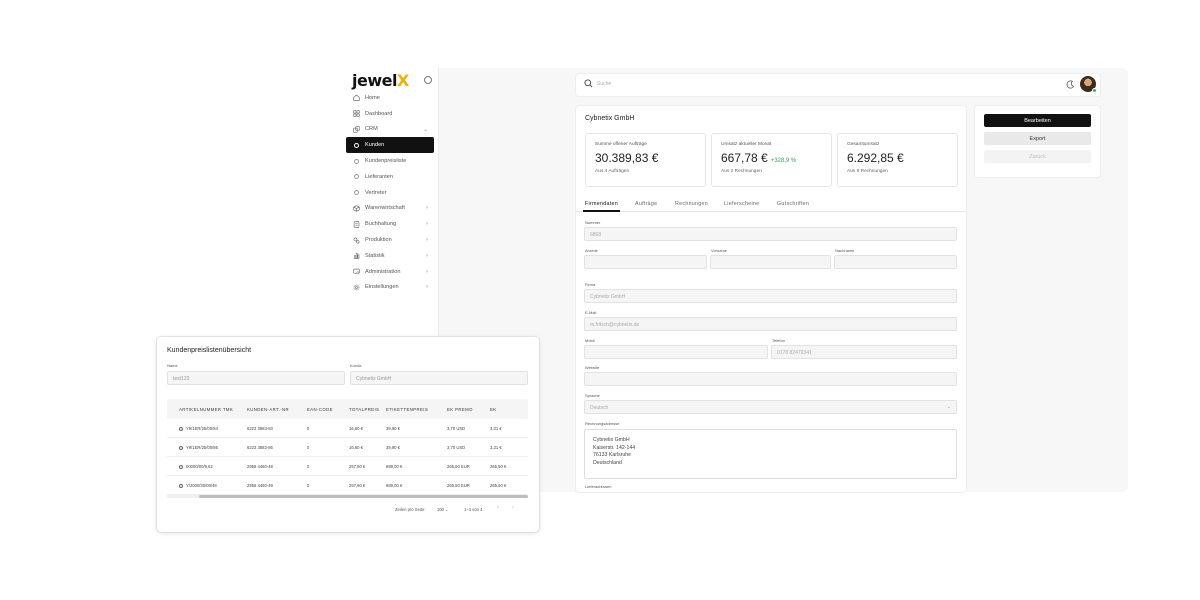 Image resolution: width=1200 pixels, height=600 pixels. What do you see at coordinates (719, 250) in the screenshot?
I see `vorname-label: Vorname` at bounding box center [719, 250].